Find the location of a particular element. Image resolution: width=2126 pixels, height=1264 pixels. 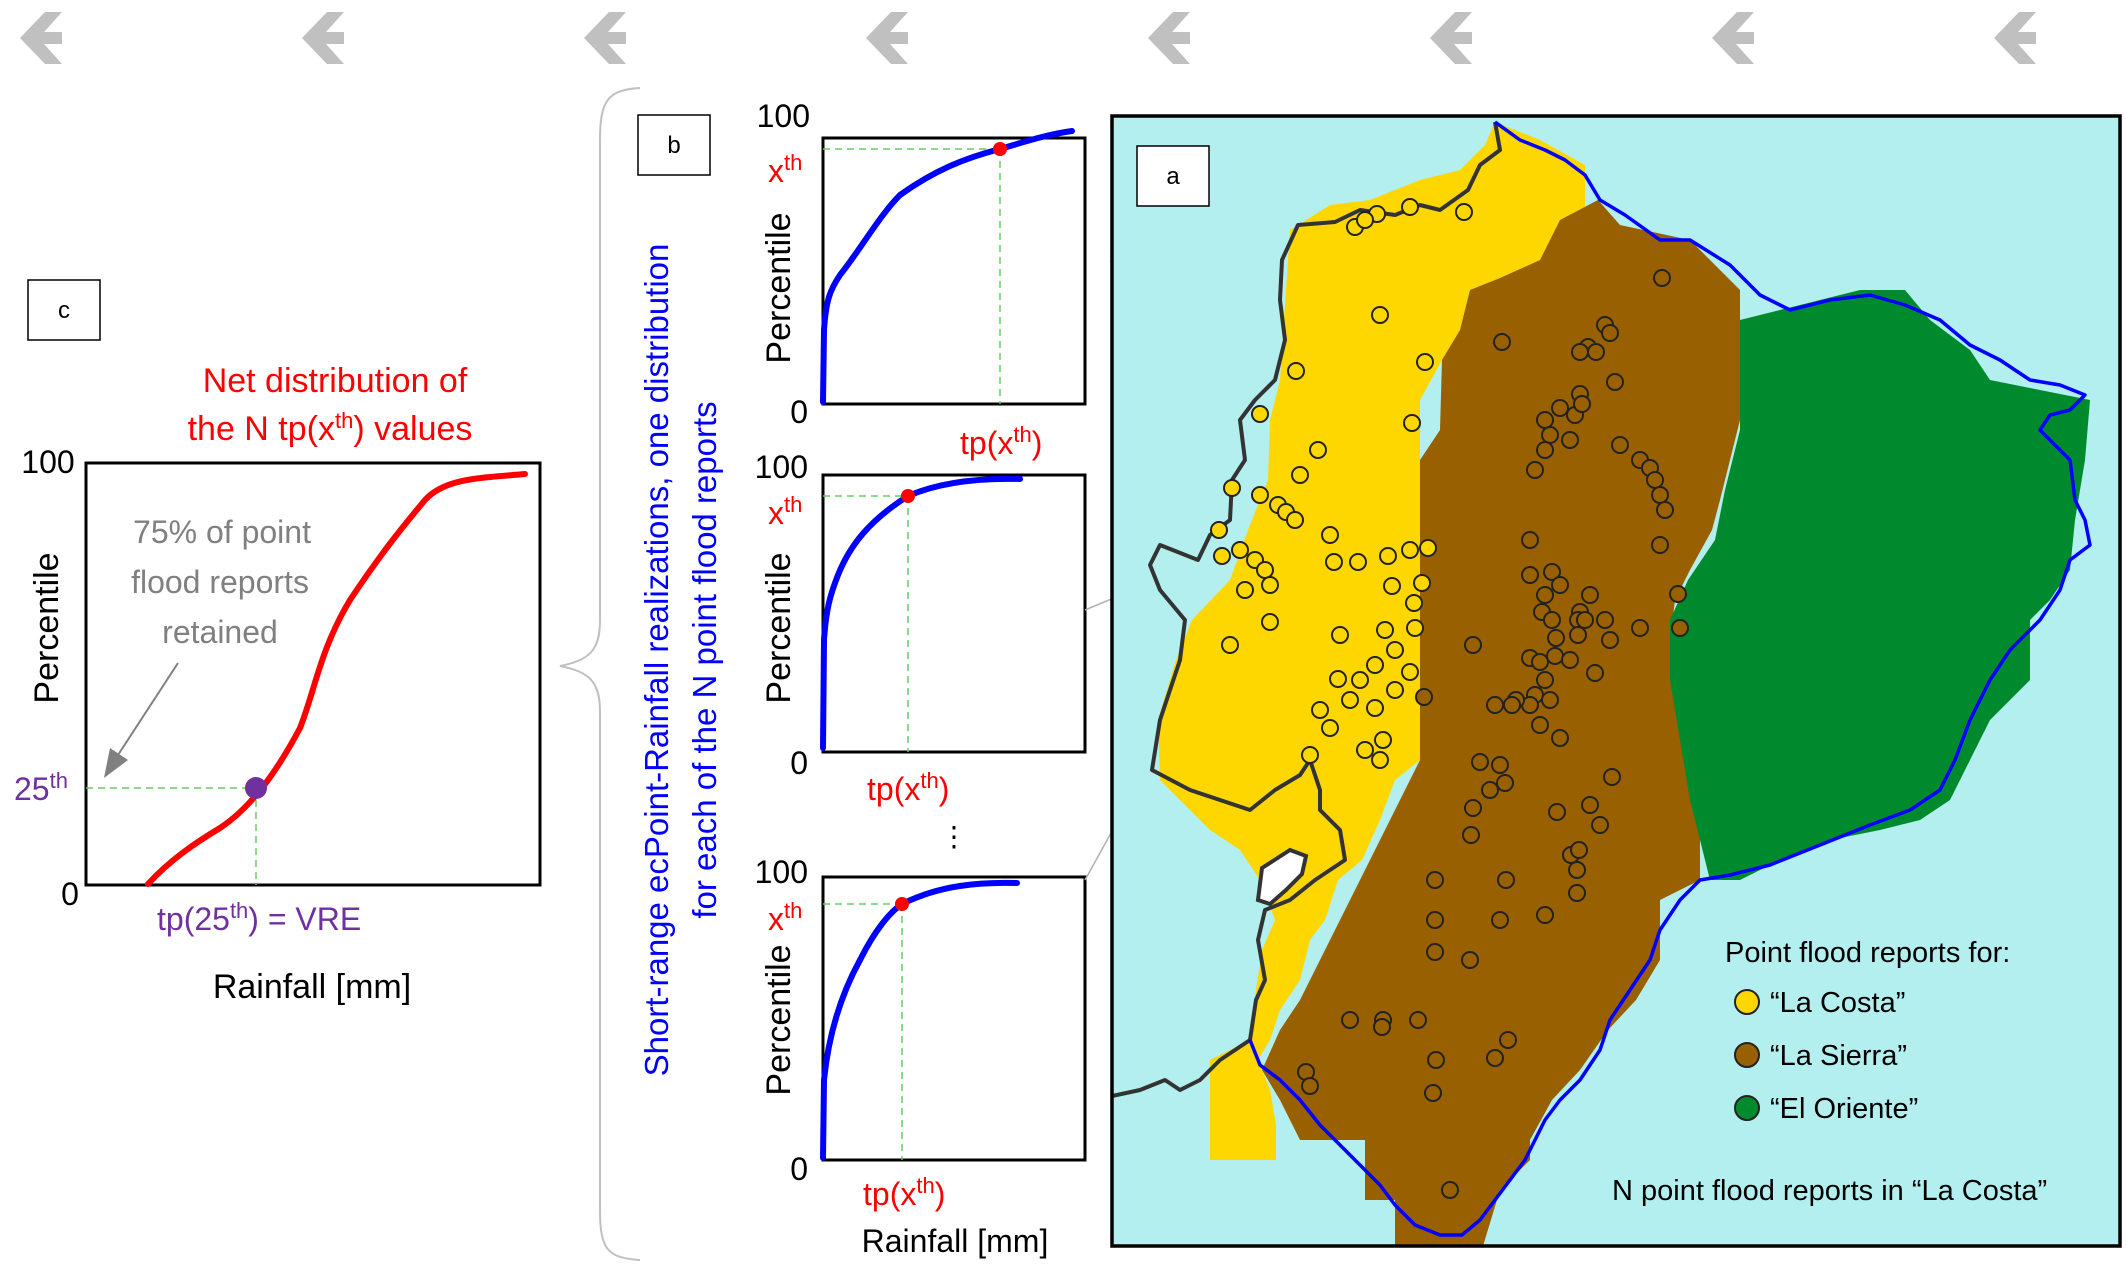

x-percentile-label: xth is located at coordinates (785, 169).